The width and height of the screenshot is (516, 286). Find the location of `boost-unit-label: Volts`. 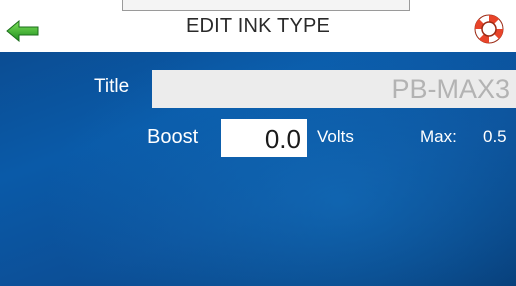

boost-unit-label: Volts is located at coordinates (335, 136).